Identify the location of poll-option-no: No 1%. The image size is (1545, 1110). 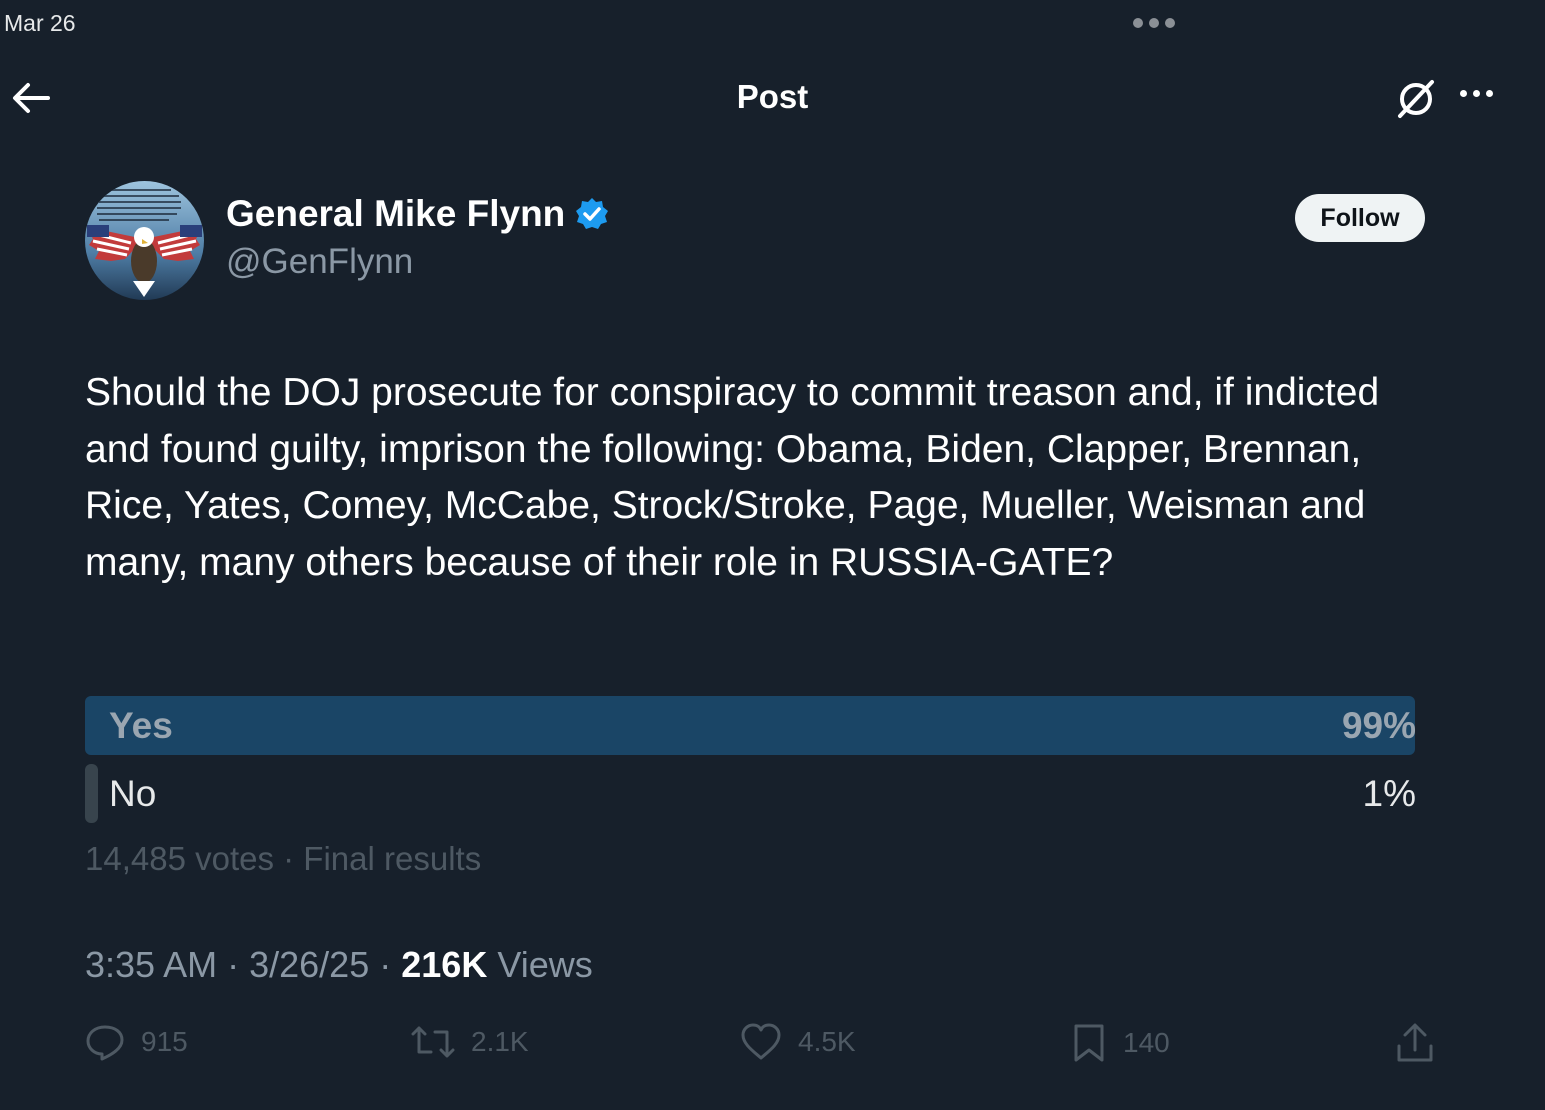
(756, 793).